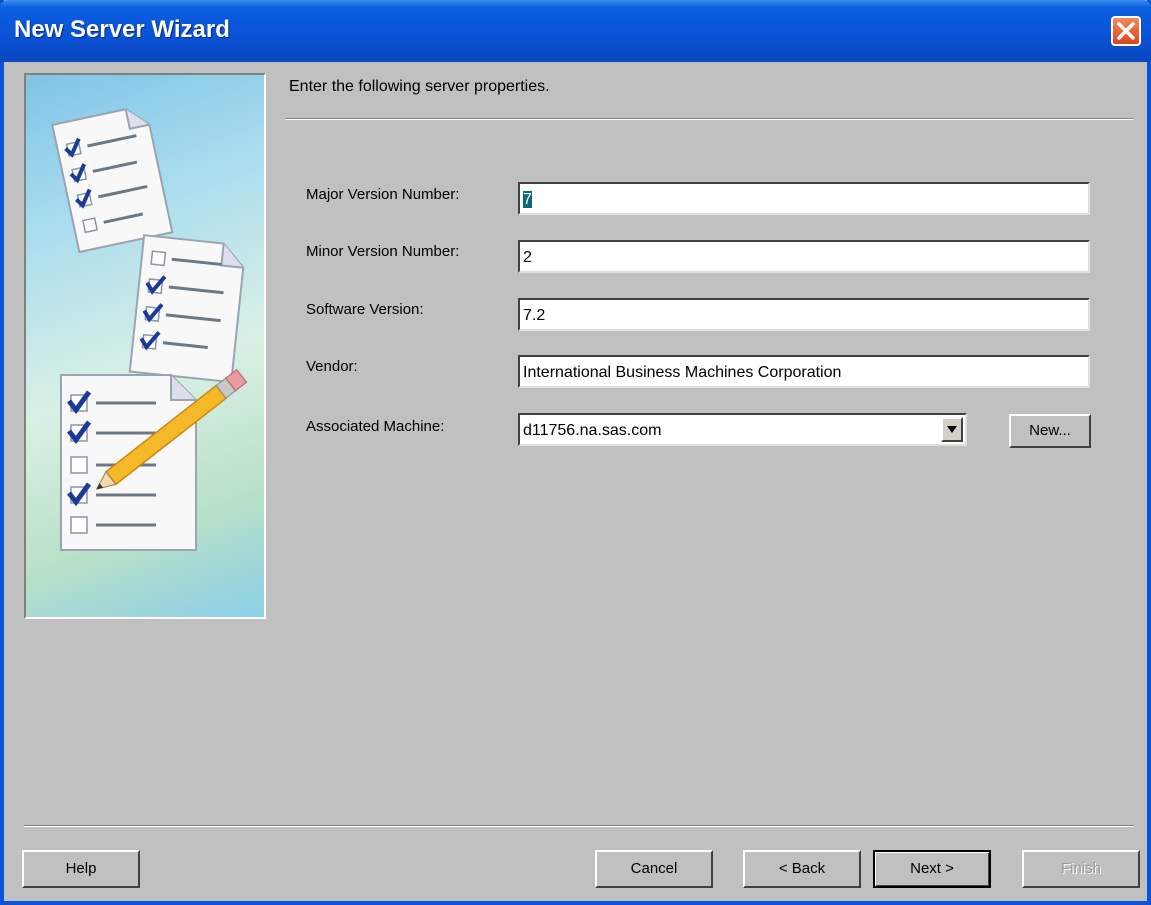 The image size is (1151, 905). What do you see at coordinates (579, 826) in the screenshot?
I see `footer-divider` at bounding box center [579, 826].